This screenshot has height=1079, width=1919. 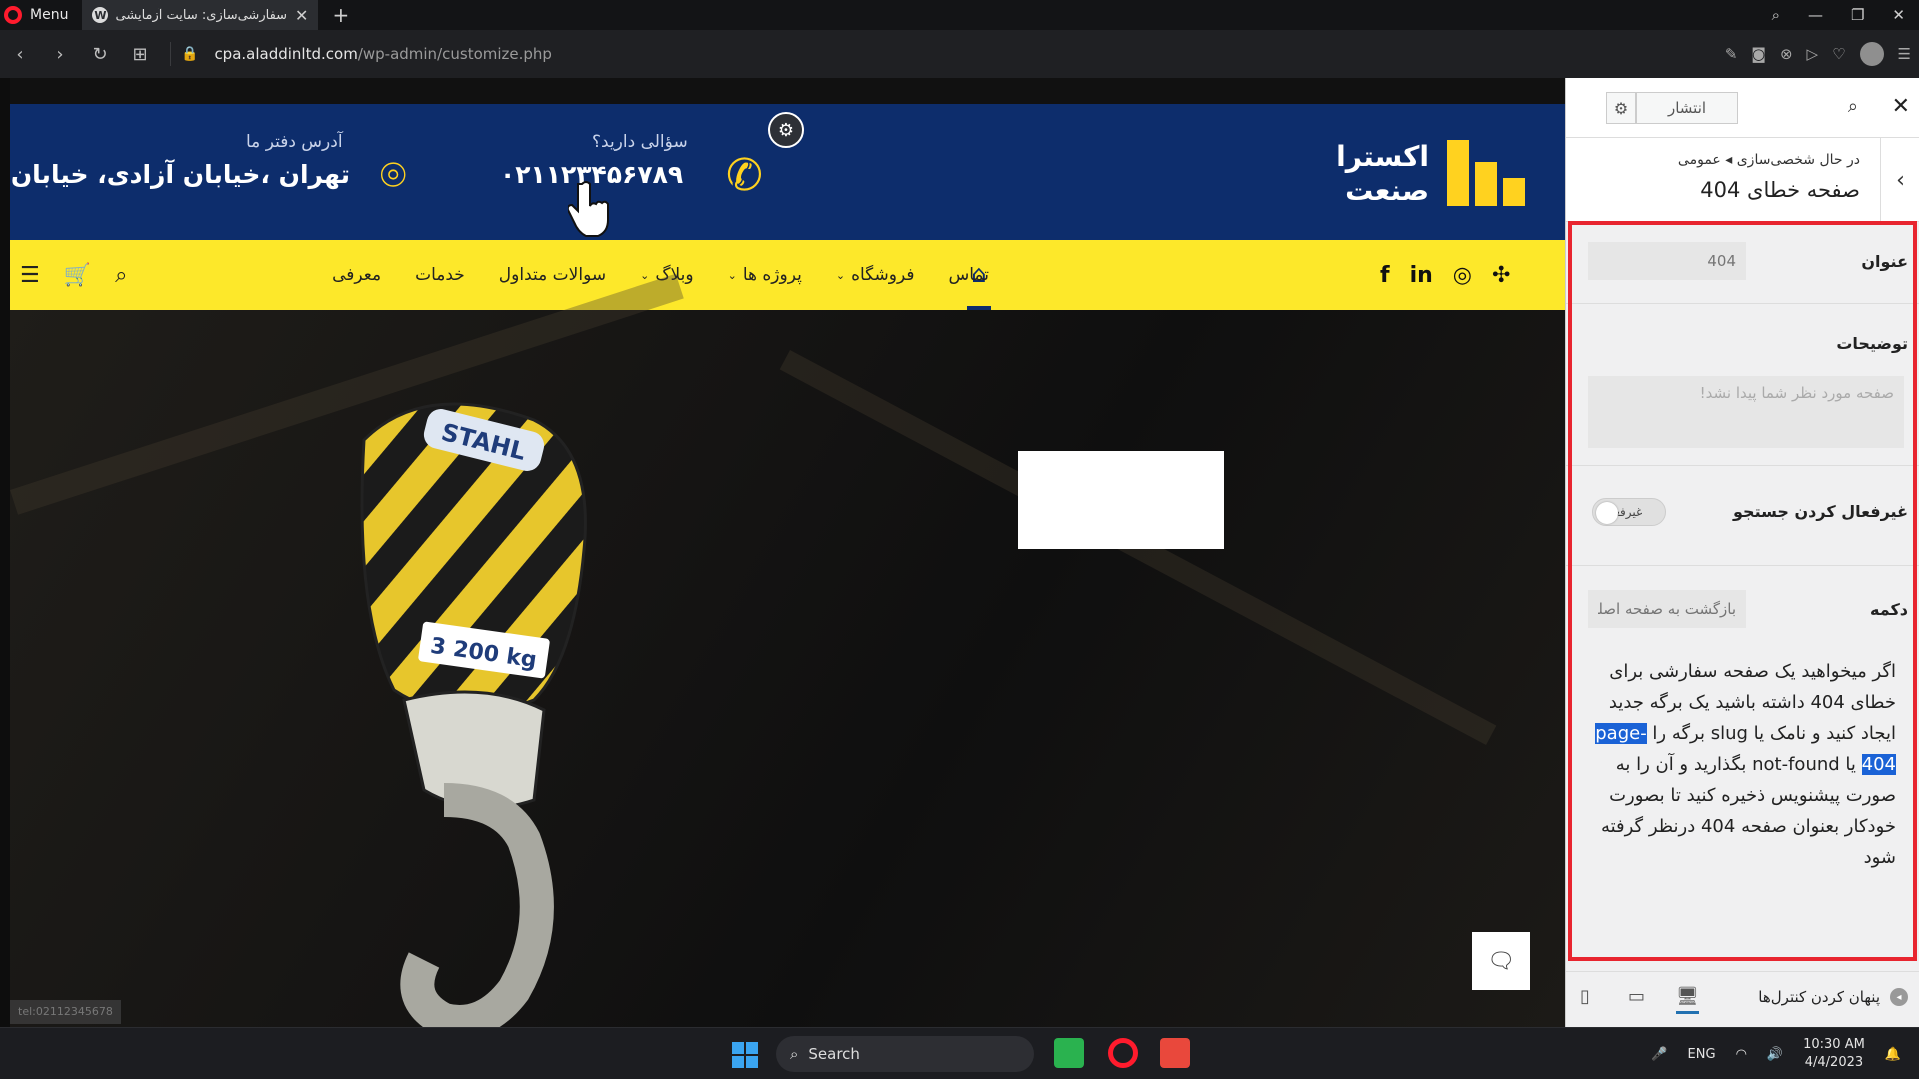 What do you see at coordinates (473, 714) in the screenshot?
I see `crane-hoist-image: STAHL 3 200 kg` at bounding box center [473, 714].